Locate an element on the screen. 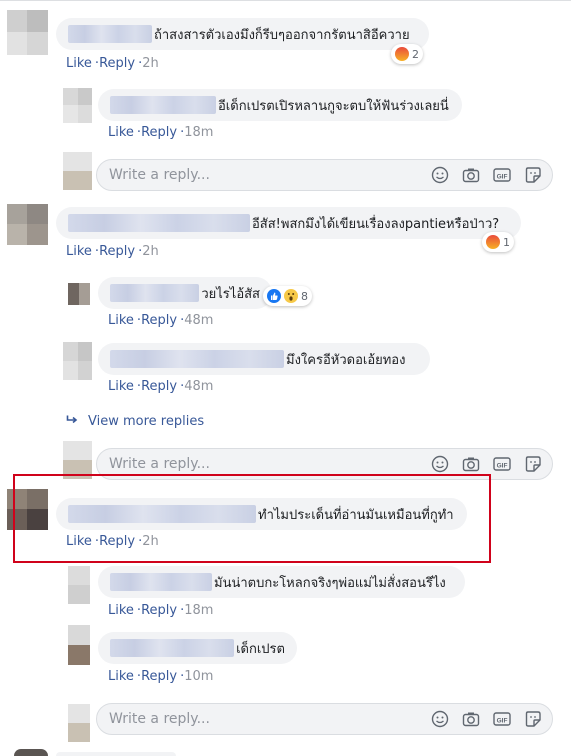 This screenshot has width=571, height=756. reply-arrow-icon is located at coordinates (74, 421).